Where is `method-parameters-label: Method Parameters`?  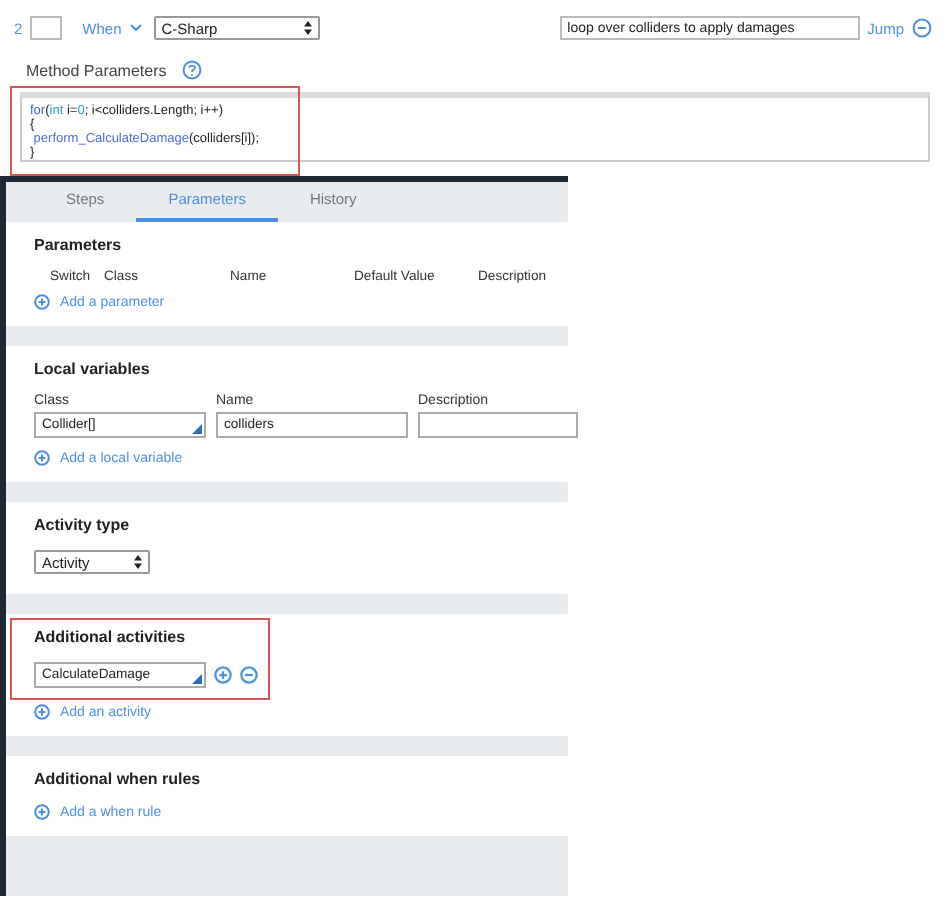
method-parameters-label: Method Parameters is located at coordinates (96, 70).